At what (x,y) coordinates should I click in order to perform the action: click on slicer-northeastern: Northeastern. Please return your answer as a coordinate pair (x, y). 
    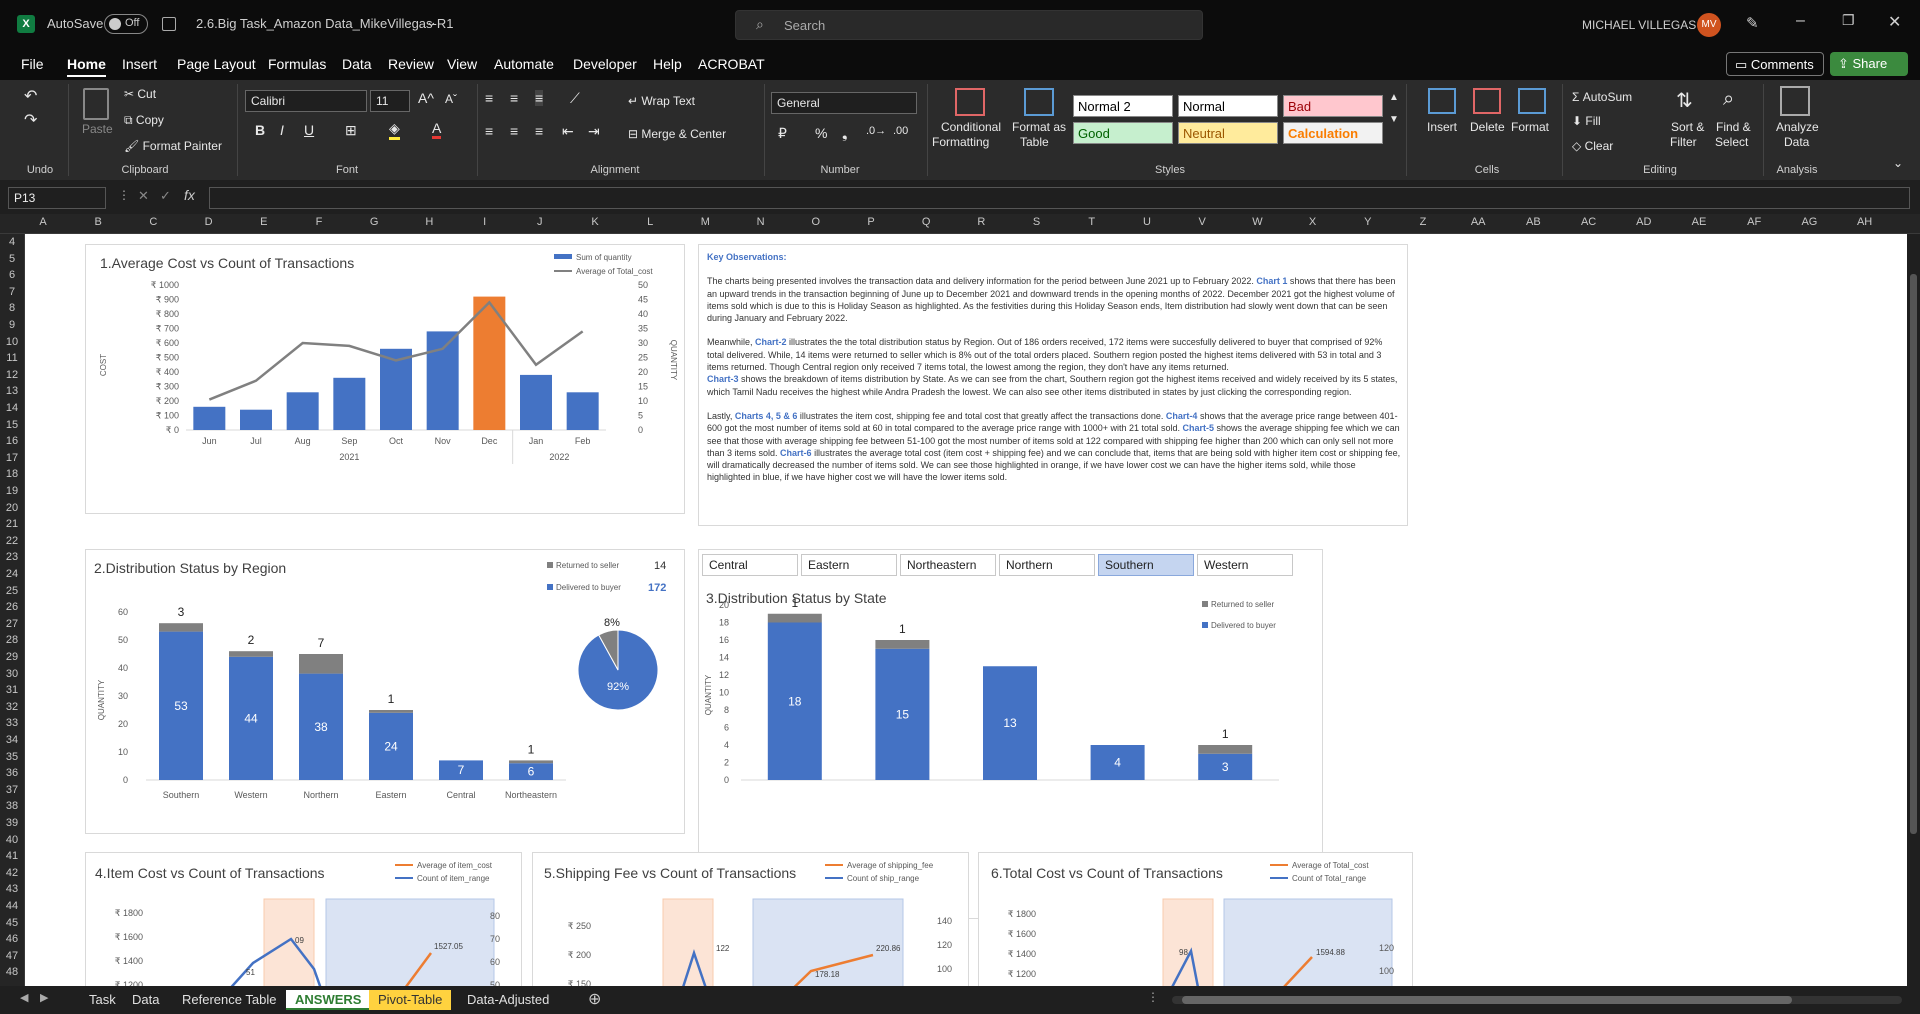
    Looking at the image, I should click on (948, 565).